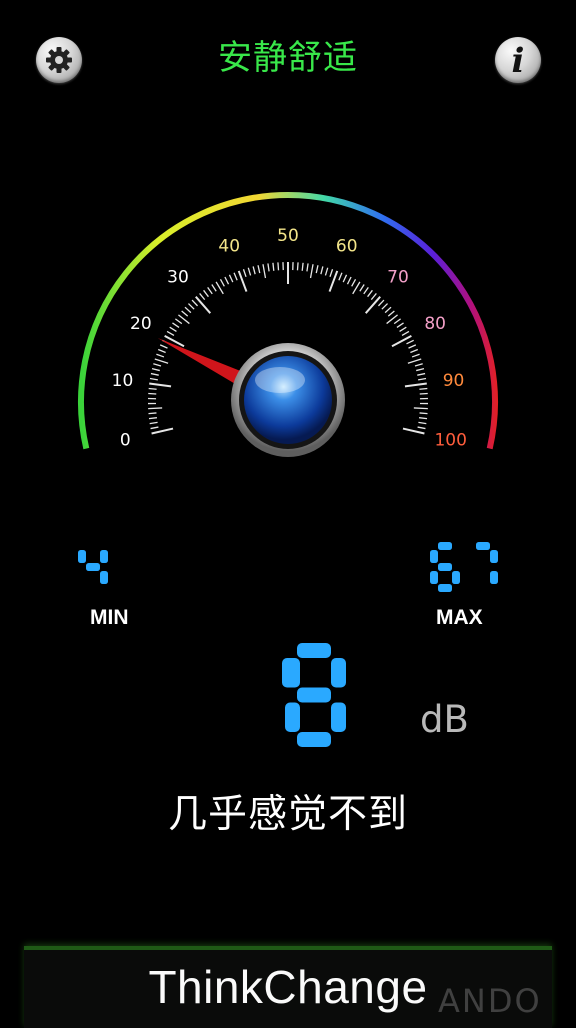 This screenshot has height=1028, width=576. What do you see at coordinates (398, 277) in the screenshot?
I see `gauge-tick-label: 70` at bounding box center [398, 277].